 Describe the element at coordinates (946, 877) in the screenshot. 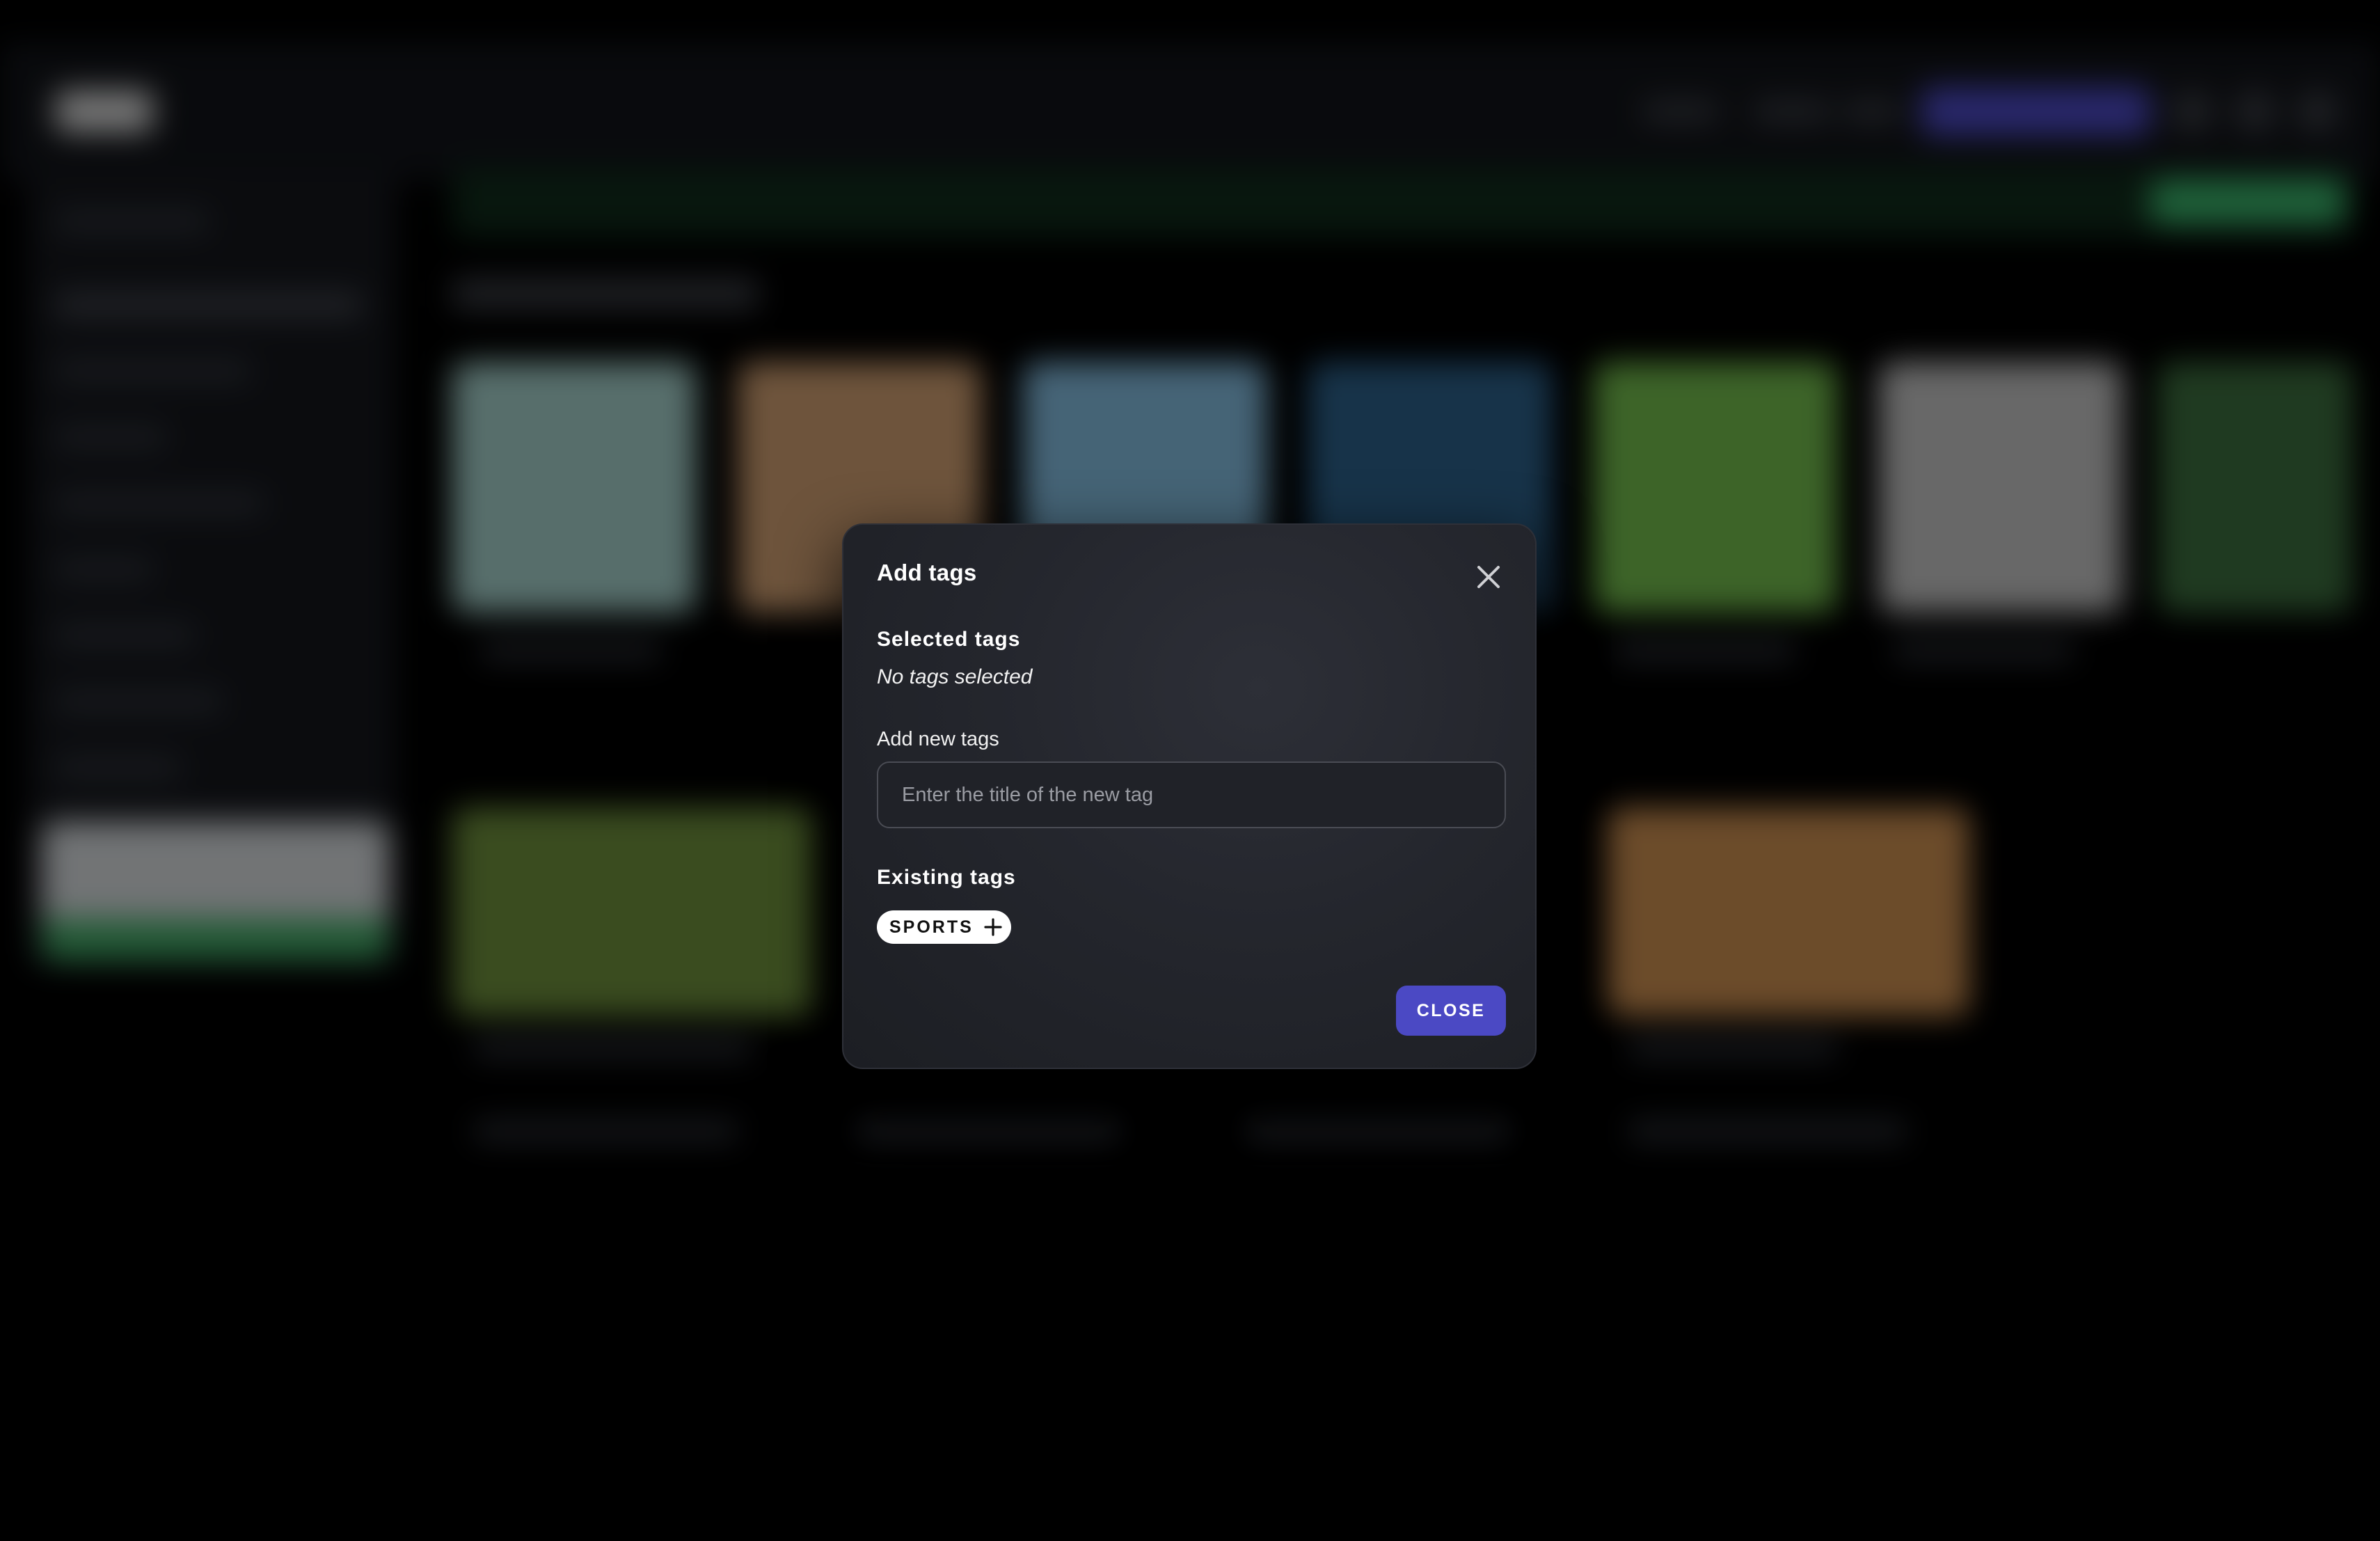

I see `existing-tags-heading: Existing tags` at that location.